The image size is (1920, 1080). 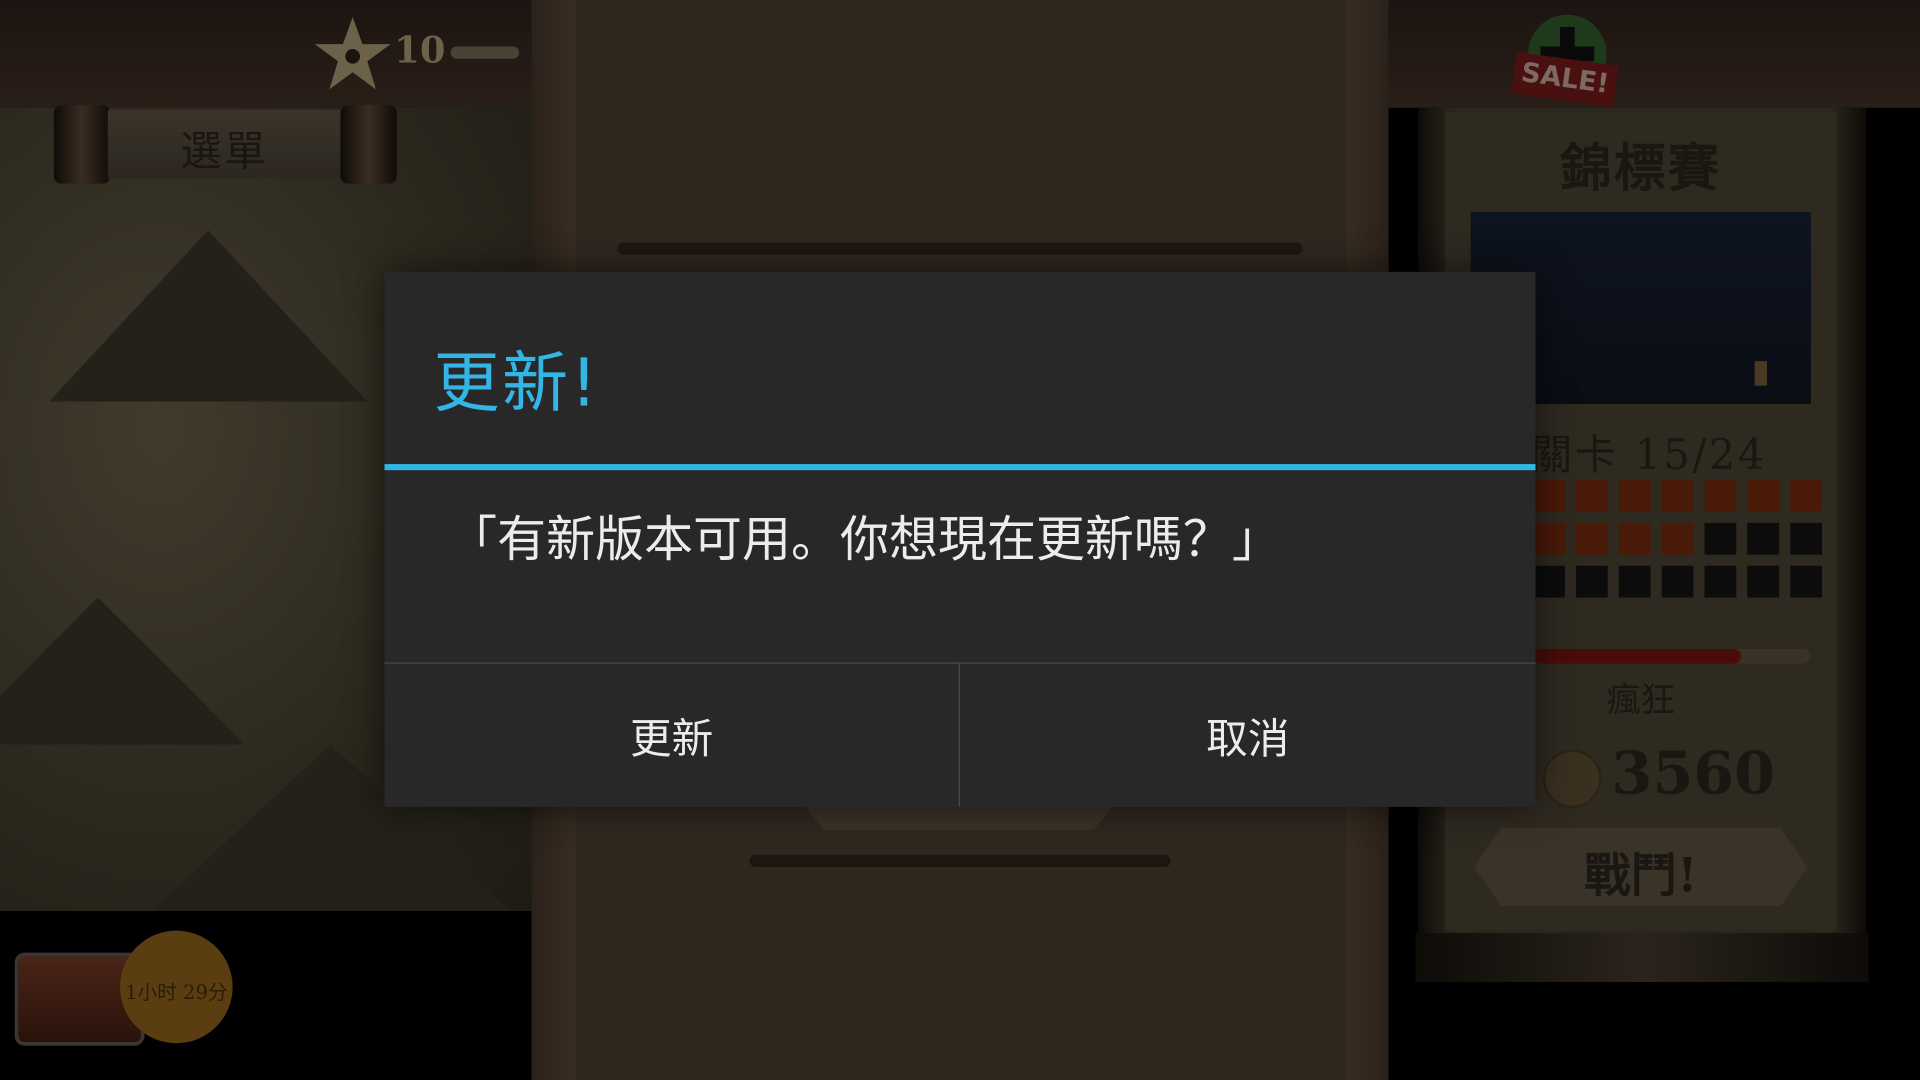 What do you see at coordinates (1648, 456) in the screenshot?
I see `level-text: 關卡 15/24` at bounding box center [1648, 456].